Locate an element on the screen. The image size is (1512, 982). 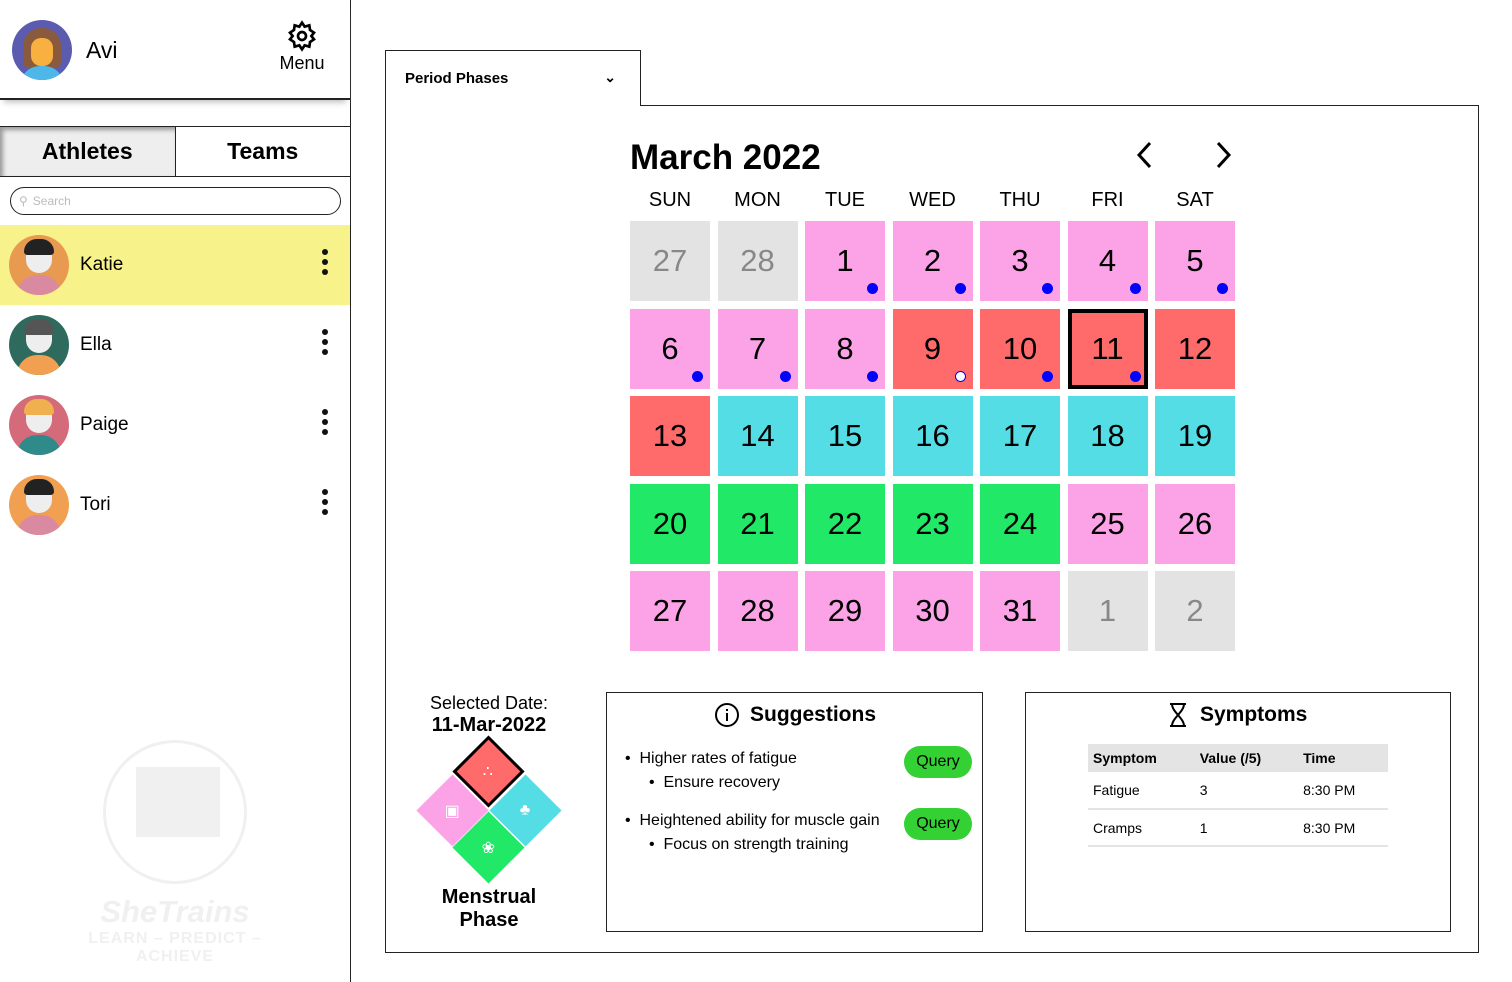
logo-tagline: LEARN – PREDICT – ACHIEVE is located at coordinates (175, 947).